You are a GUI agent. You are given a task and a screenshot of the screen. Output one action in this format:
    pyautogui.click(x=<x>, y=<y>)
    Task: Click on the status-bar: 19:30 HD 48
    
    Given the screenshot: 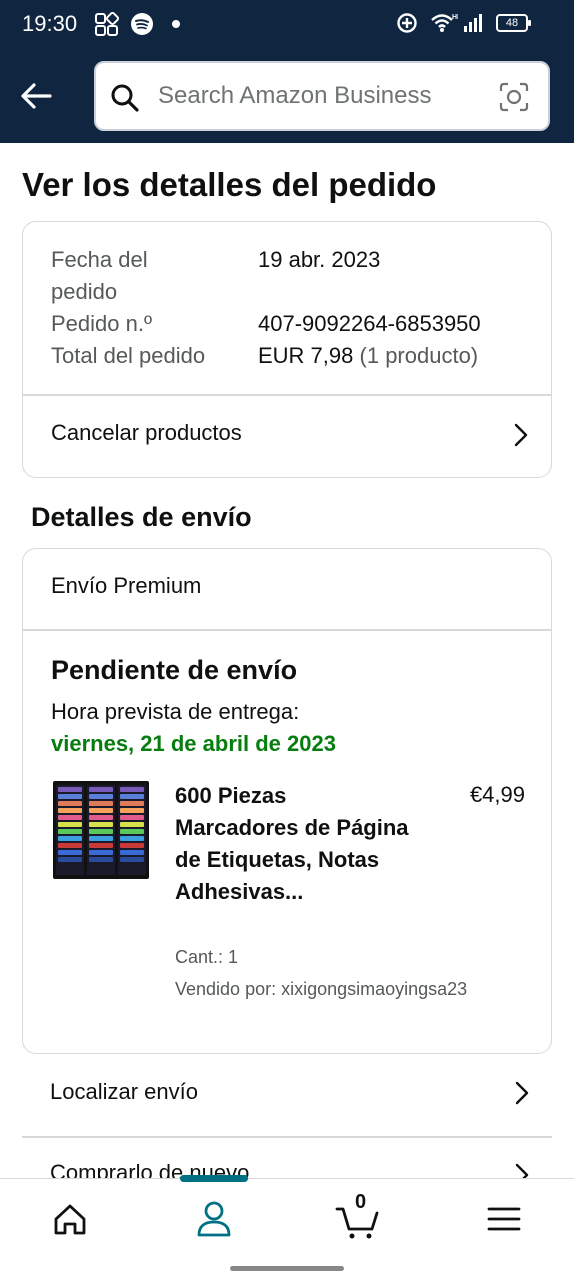 What is the action you would take?
    pyautogui.click(x=287, y=25)
    